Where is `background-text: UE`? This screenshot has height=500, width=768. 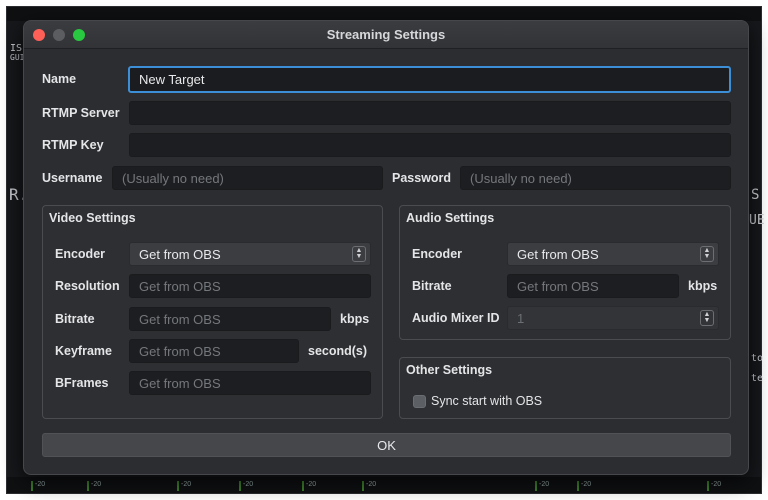
background-text: UE is located at coordinates (757, 220).